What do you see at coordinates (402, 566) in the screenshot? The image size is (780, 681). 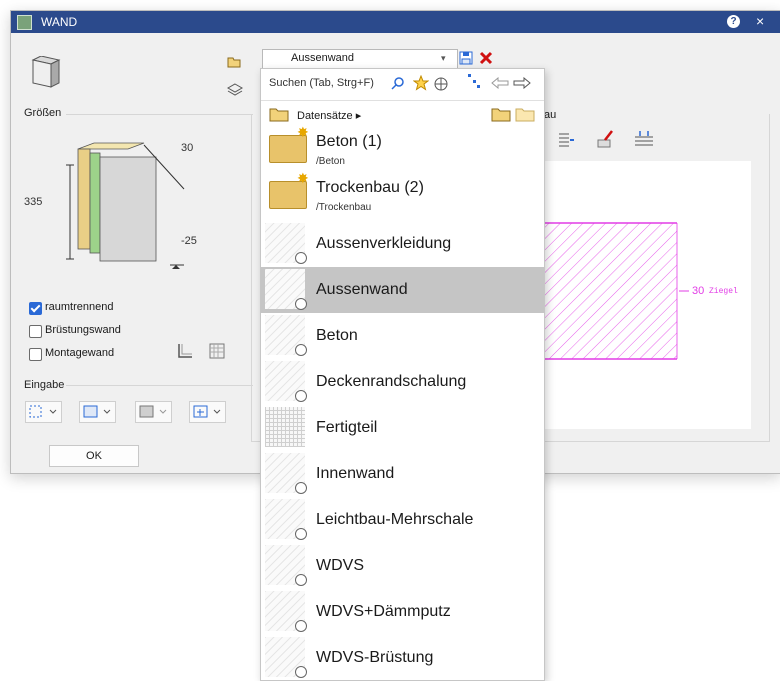 I see `list-item-wdvs: WDVS` at bounding box center [402, 566].